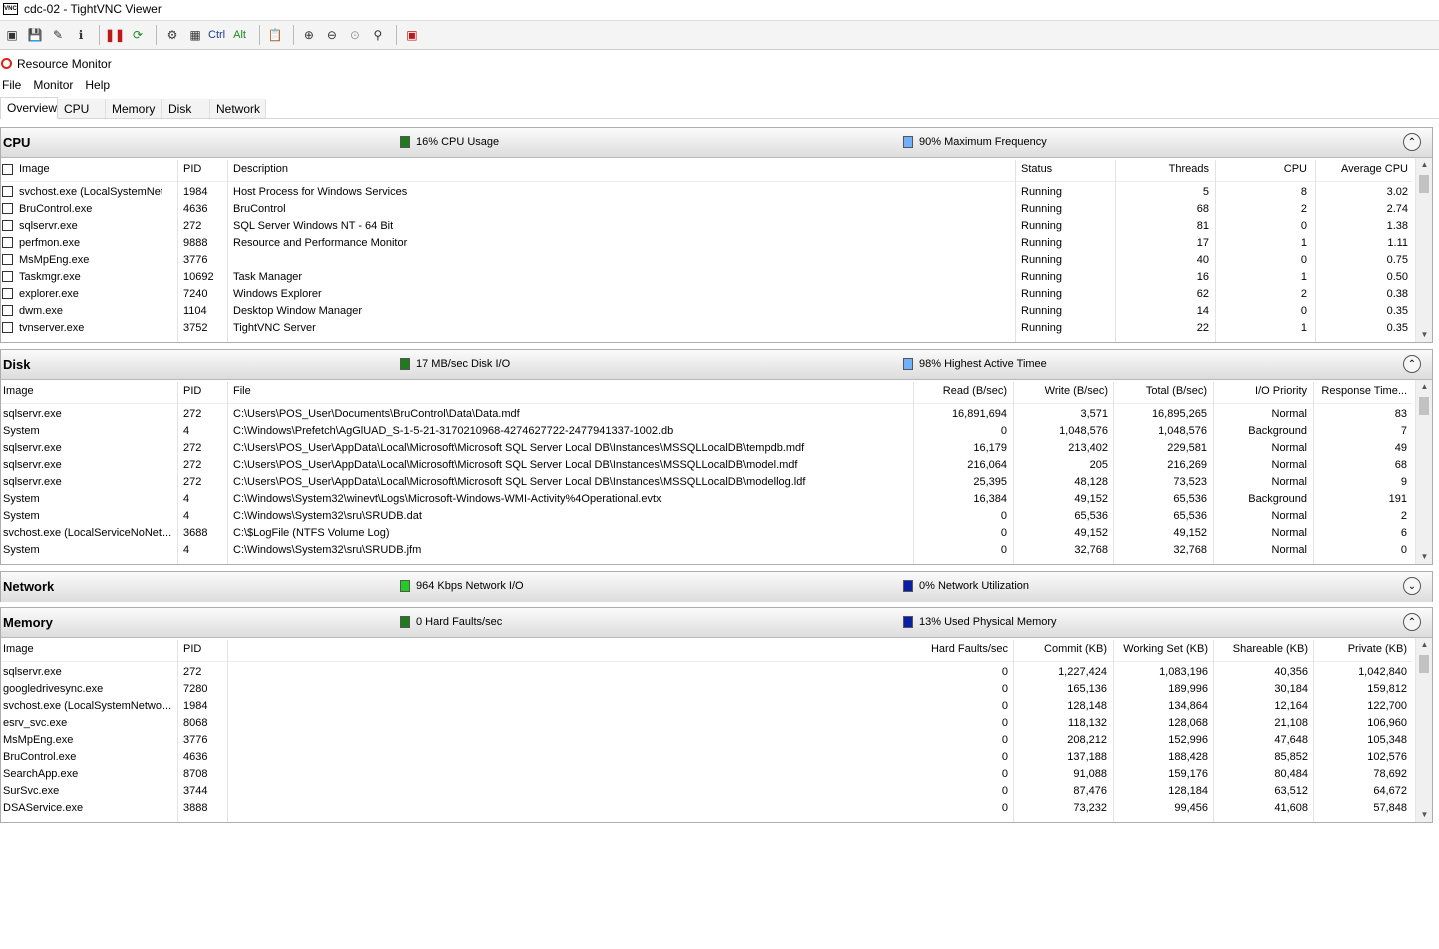 Image resolution: width=1439 pixels, height=949 pixels. I want to click on pause-icon: ❚❚, so click(115, 35).